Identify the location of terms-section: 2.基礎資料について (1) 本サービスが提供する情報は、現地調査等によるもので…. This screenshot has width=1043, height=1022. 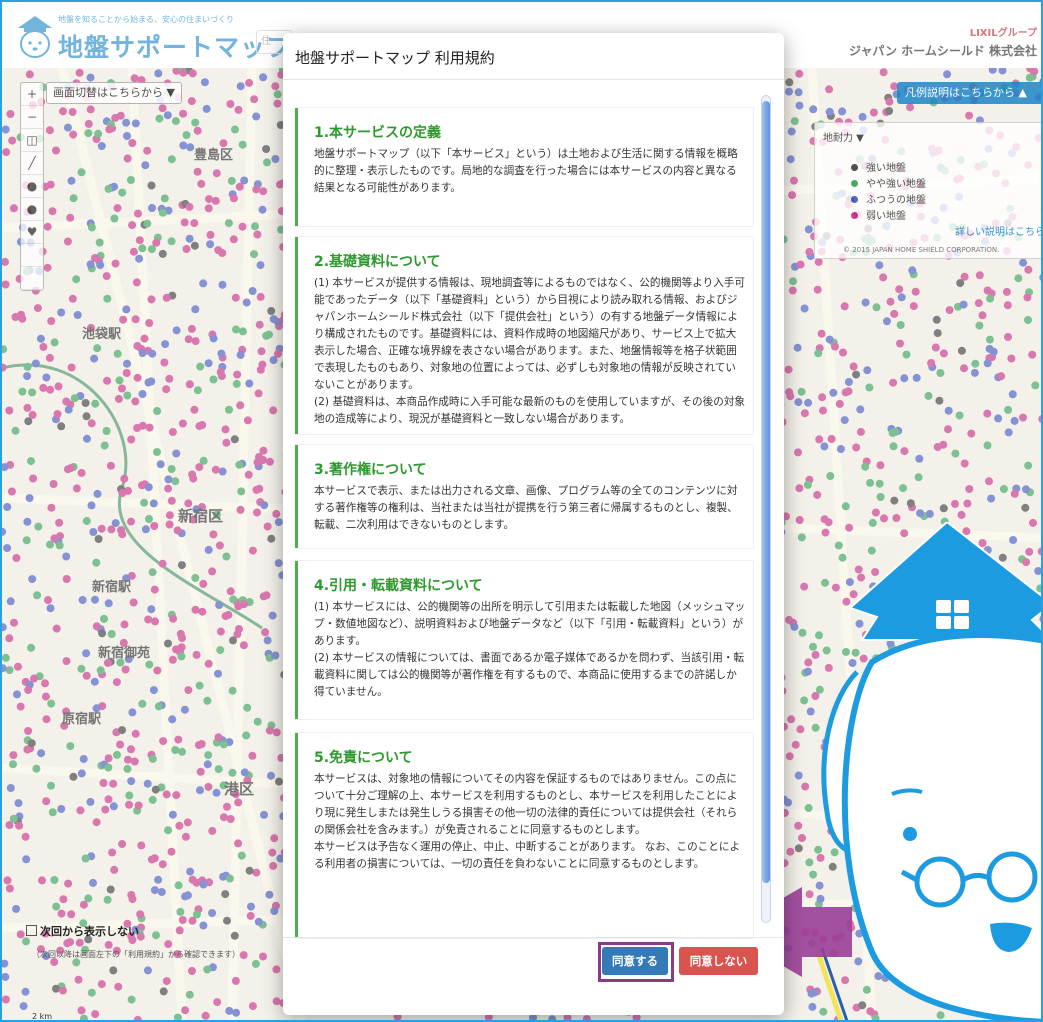
(524, 335).